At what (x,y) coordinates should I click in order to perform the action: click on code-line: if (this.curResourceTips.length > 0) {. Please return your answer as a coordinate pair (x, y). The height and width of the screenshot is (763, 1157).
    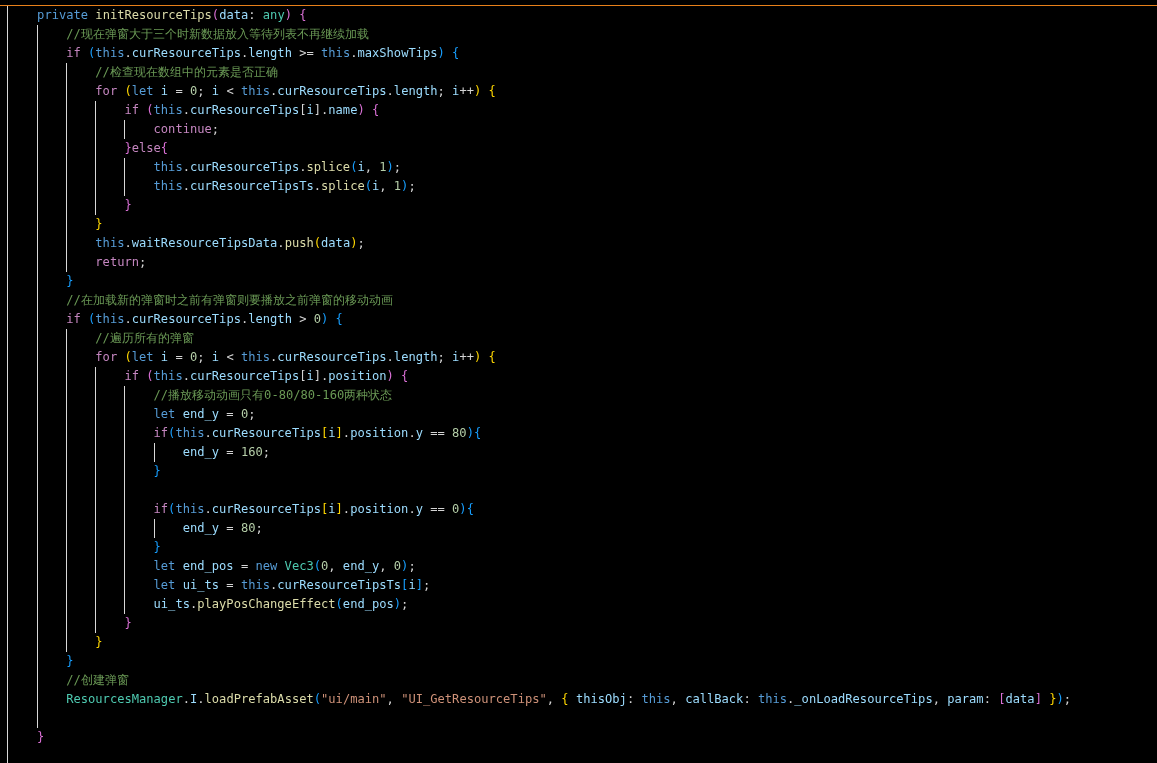
    Looking at the image, I should click on (175, 319).